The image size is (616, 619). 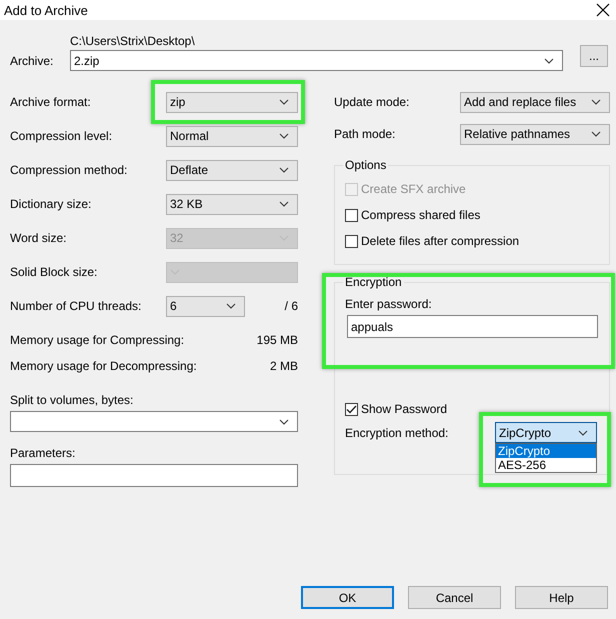 What do you see at coordinates (76, 306) in the screenshot?
I see `field-label: Number of CPU threads:` at bounding box center [76, 306].